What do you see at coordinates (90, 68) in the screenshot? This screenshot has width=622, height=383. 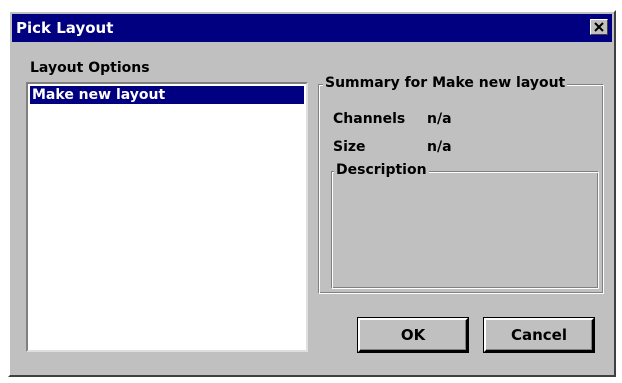 I see `layout-options-label: Layout Options` at bounding box center [90, 68].